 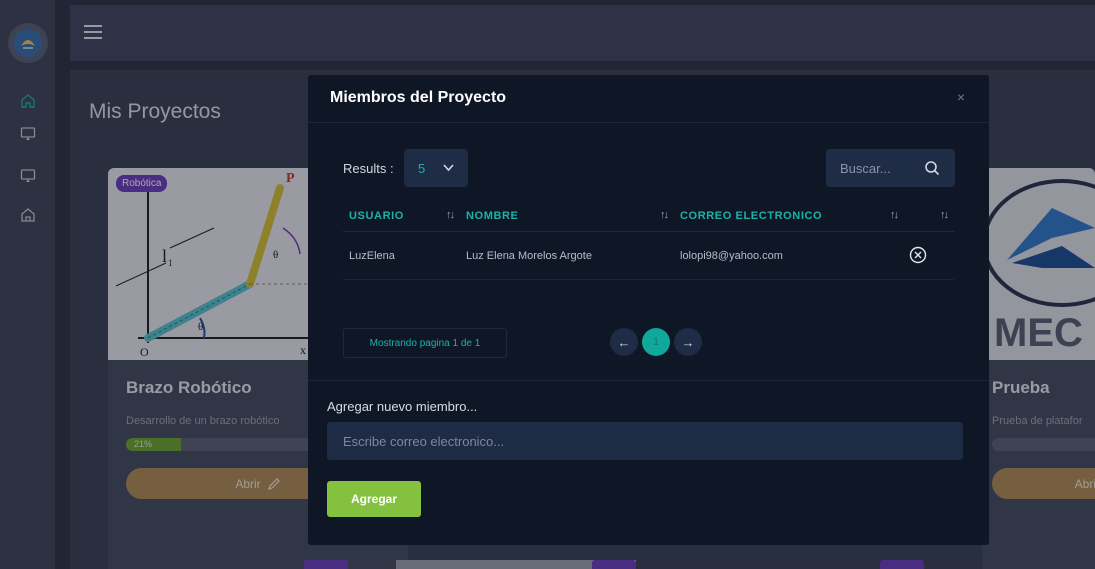 I want to click on add-member-email-input, so click(x=645, y=441).